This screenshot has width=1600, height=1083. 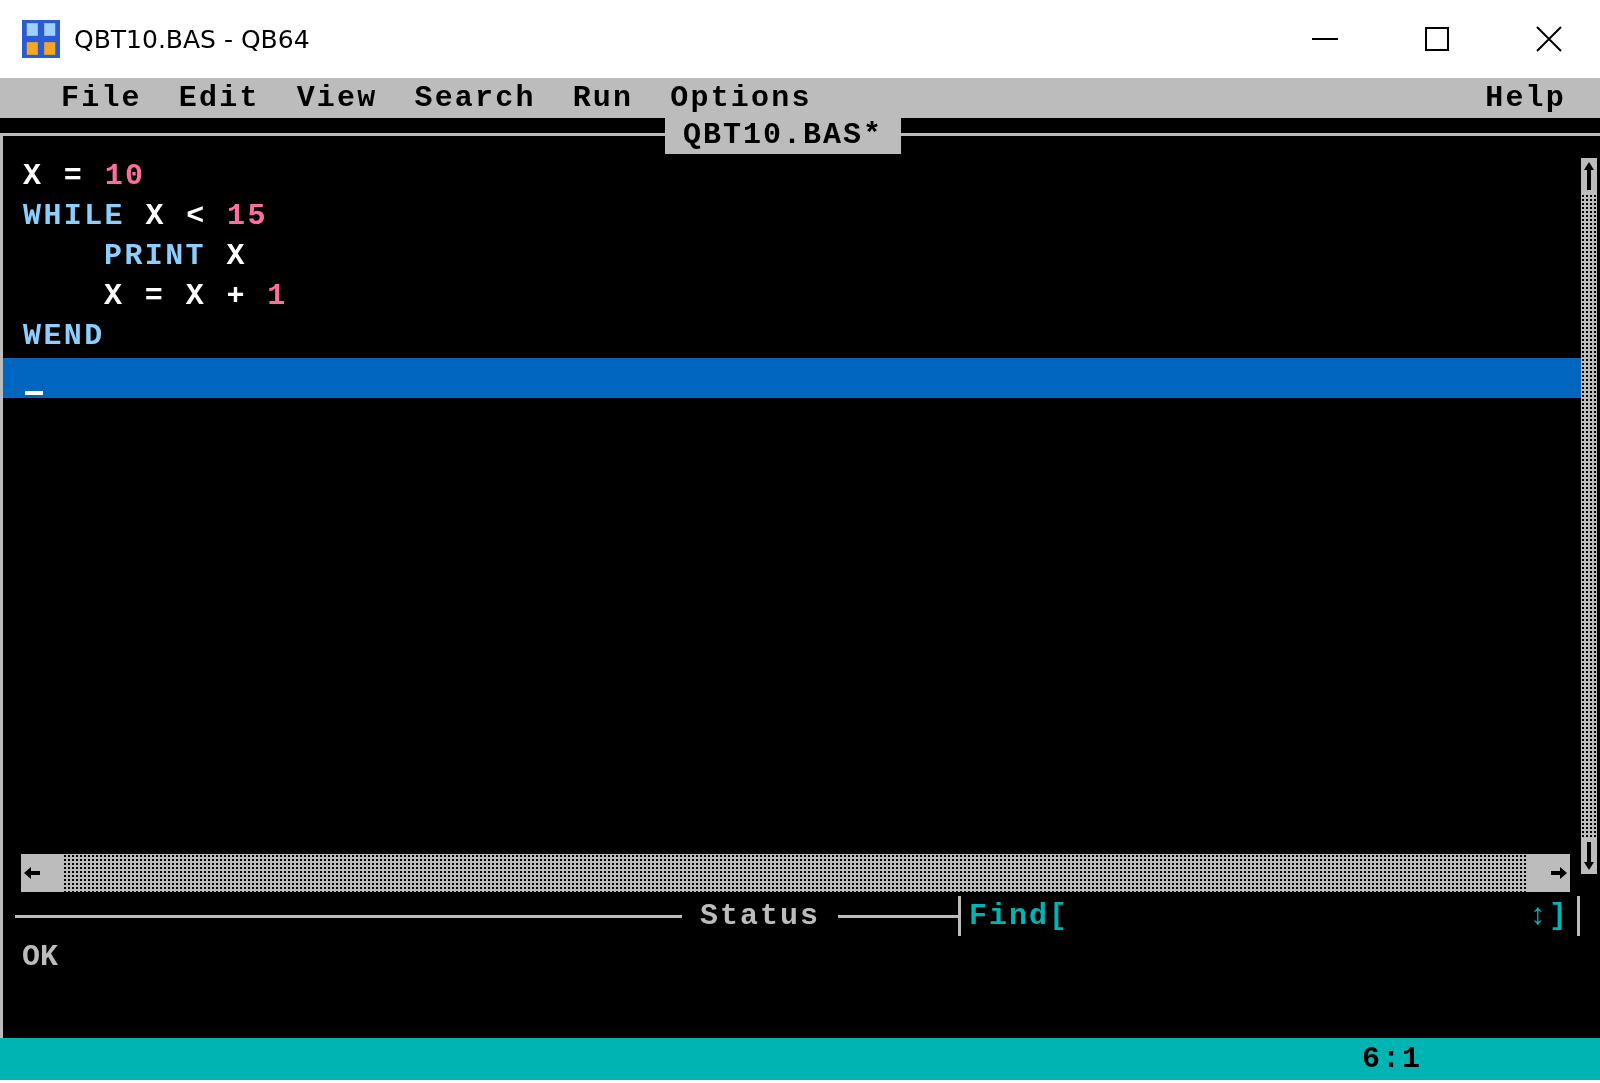 I want to click on menu-item: View, so click(x=337, y=98).